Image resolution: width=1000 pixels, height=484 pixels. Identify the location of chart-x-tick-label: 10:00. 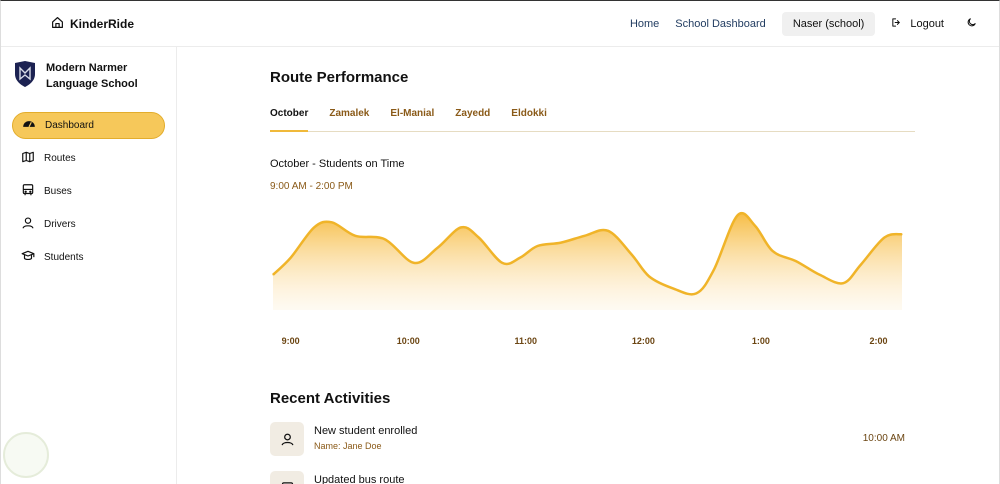
(408, 341).